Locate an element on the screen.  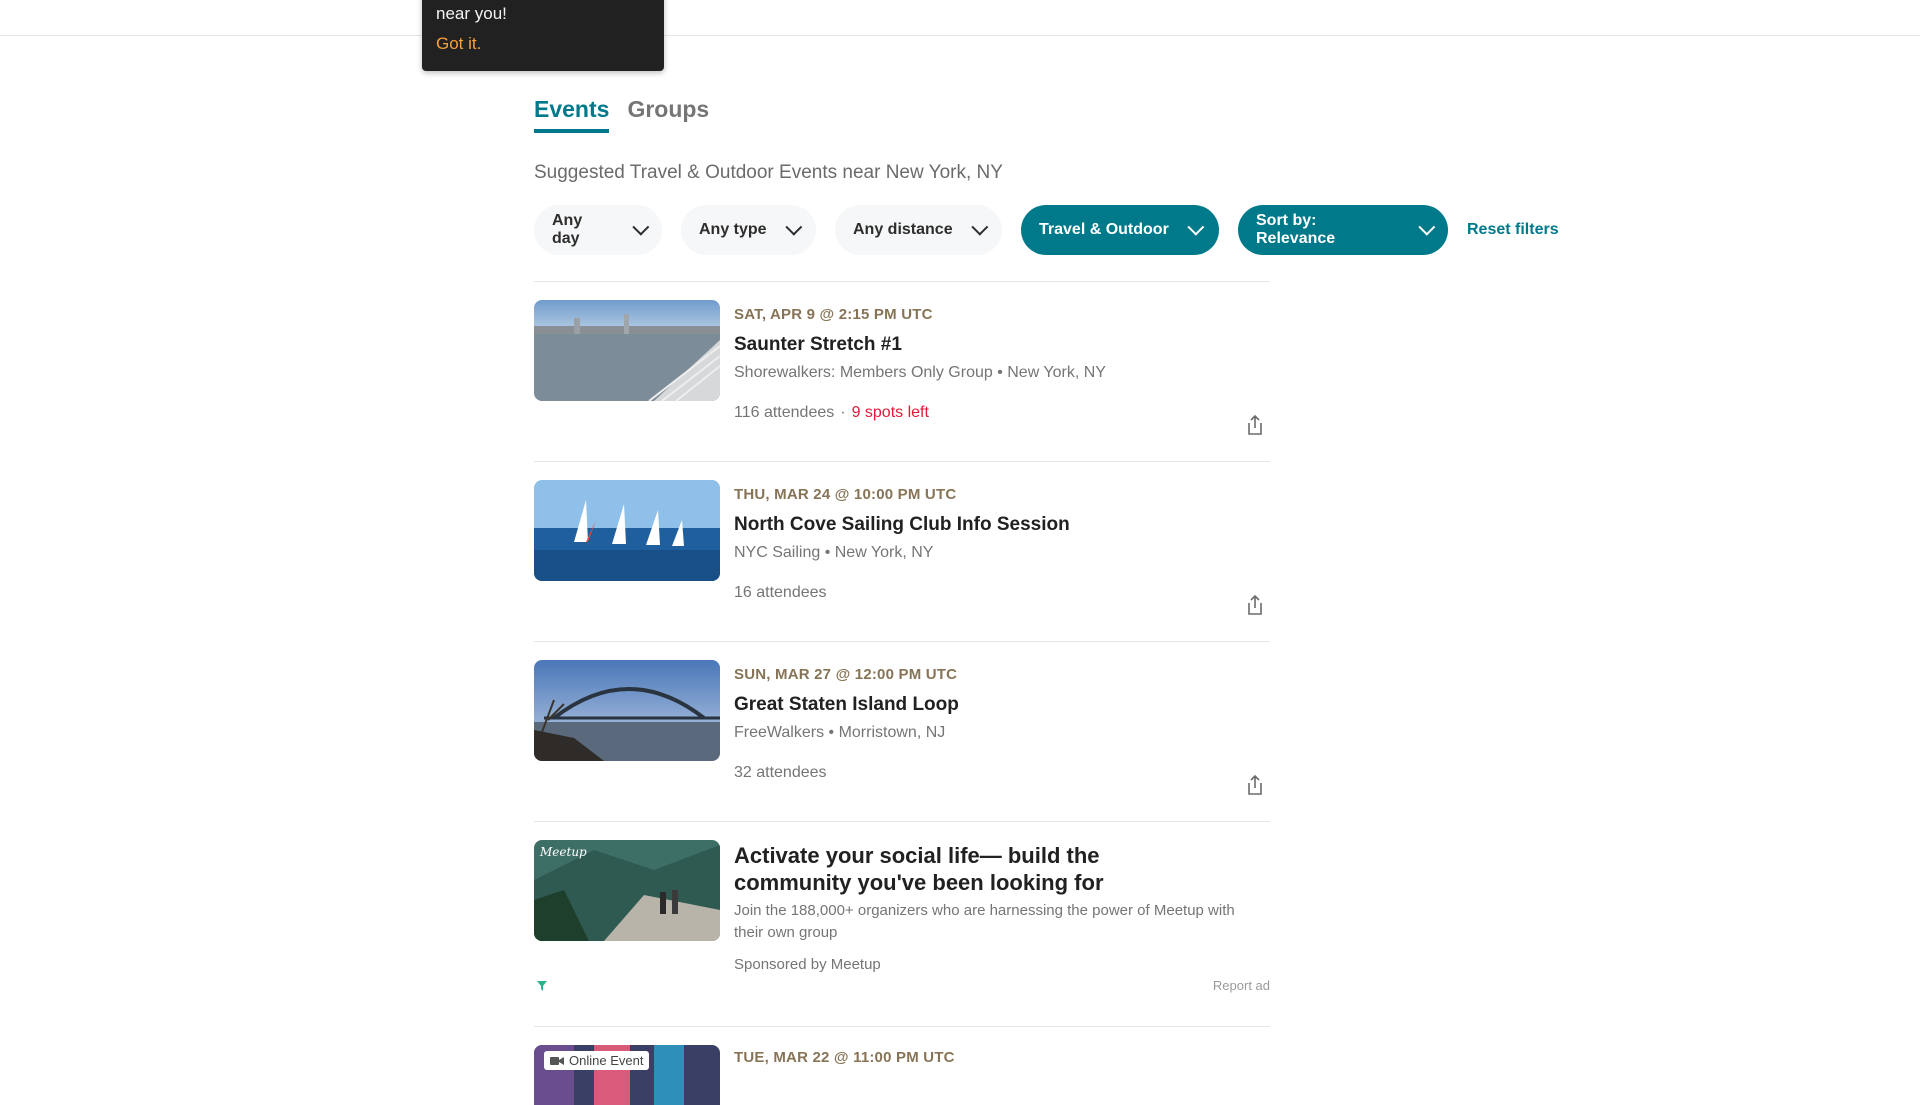
filter-category-dropdown: Travel & Outdoor is located at coordinates (1120, 230).